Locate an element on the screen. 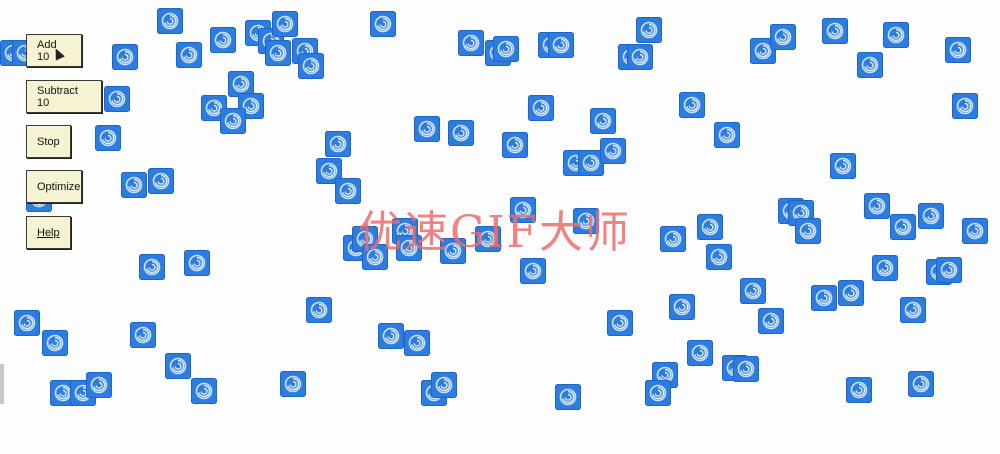  scrollbar-edge is located at coordinates (2, 384).